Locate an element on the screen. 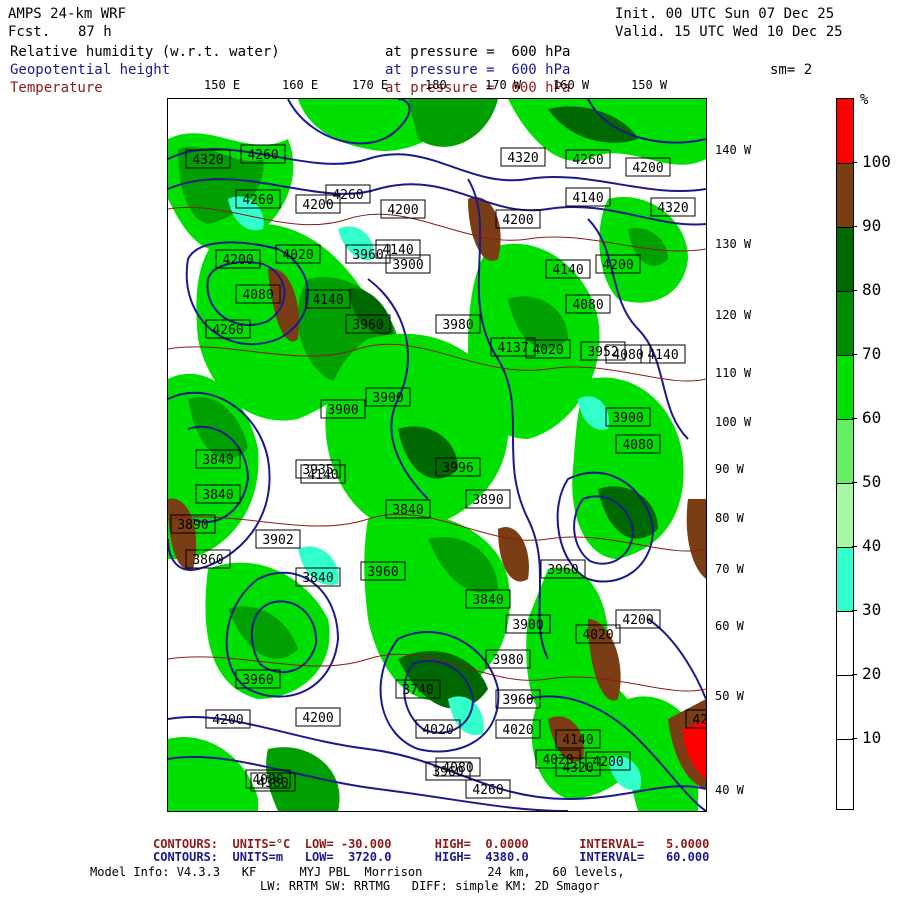  height-label: 3980 is located at coordinates (457, 325).